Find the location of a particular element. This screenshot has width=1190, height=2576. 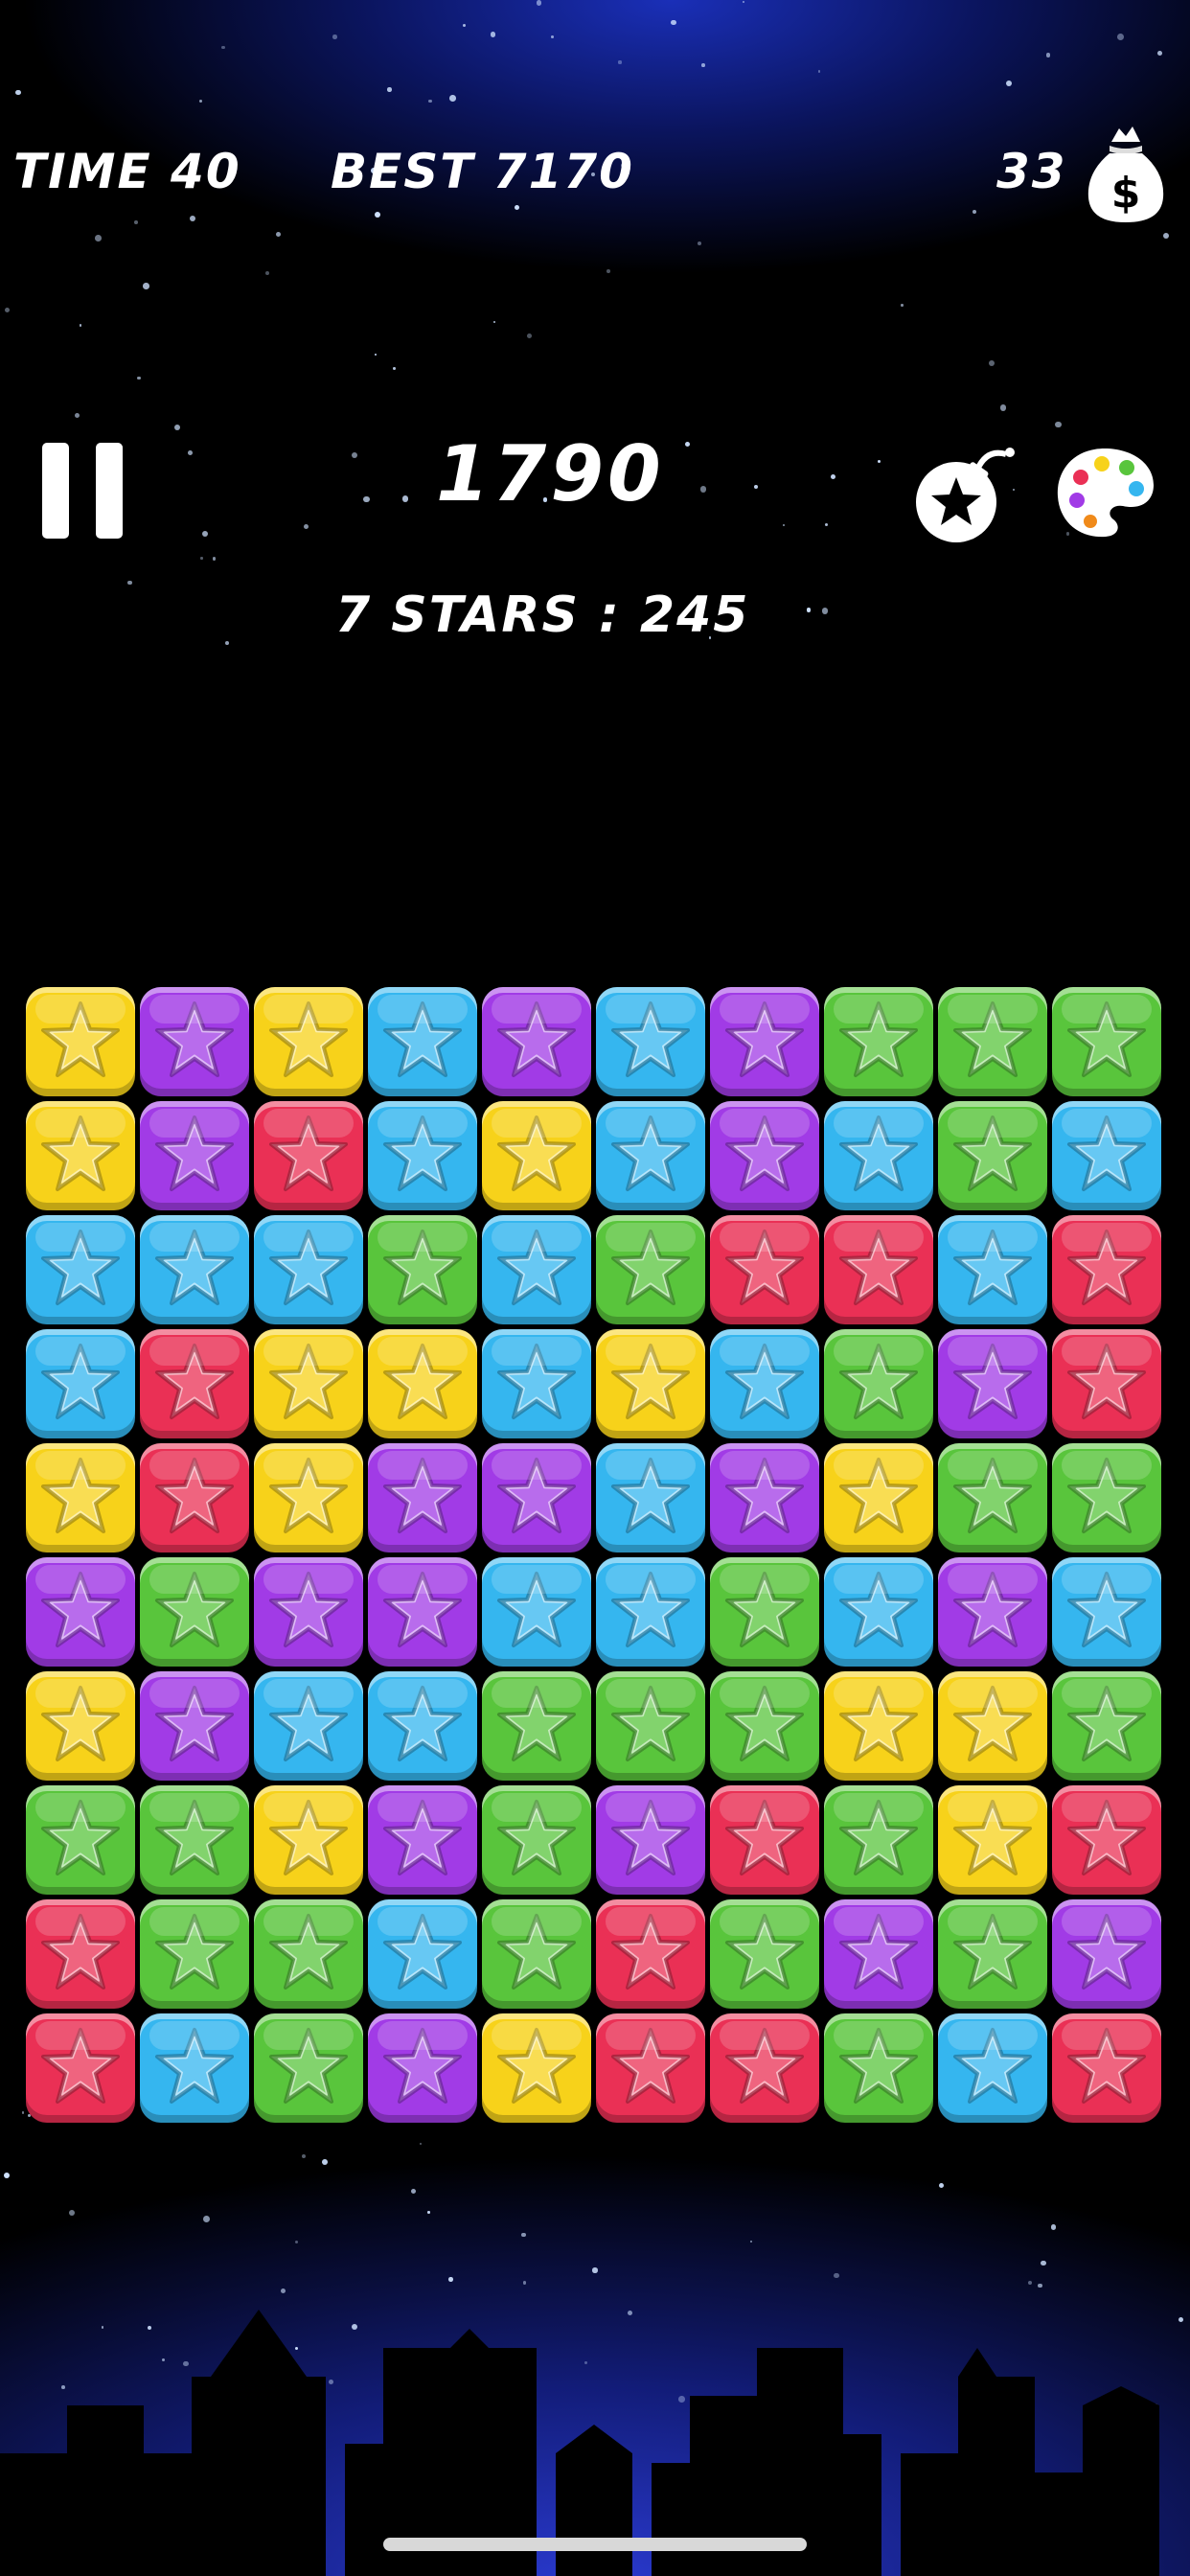

money-bag-icon: $ is located at coordinates (1126, 174).